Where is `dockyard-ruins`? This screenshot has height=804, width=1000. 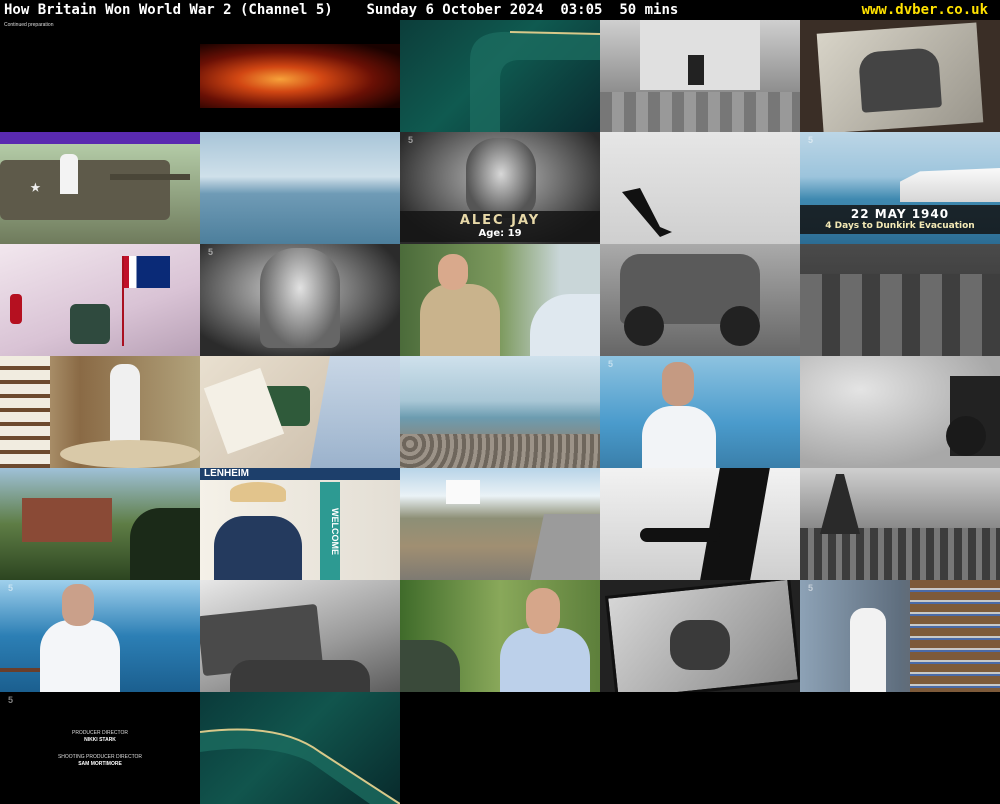 dockyard-ruins is located at coordinates (900, 554).